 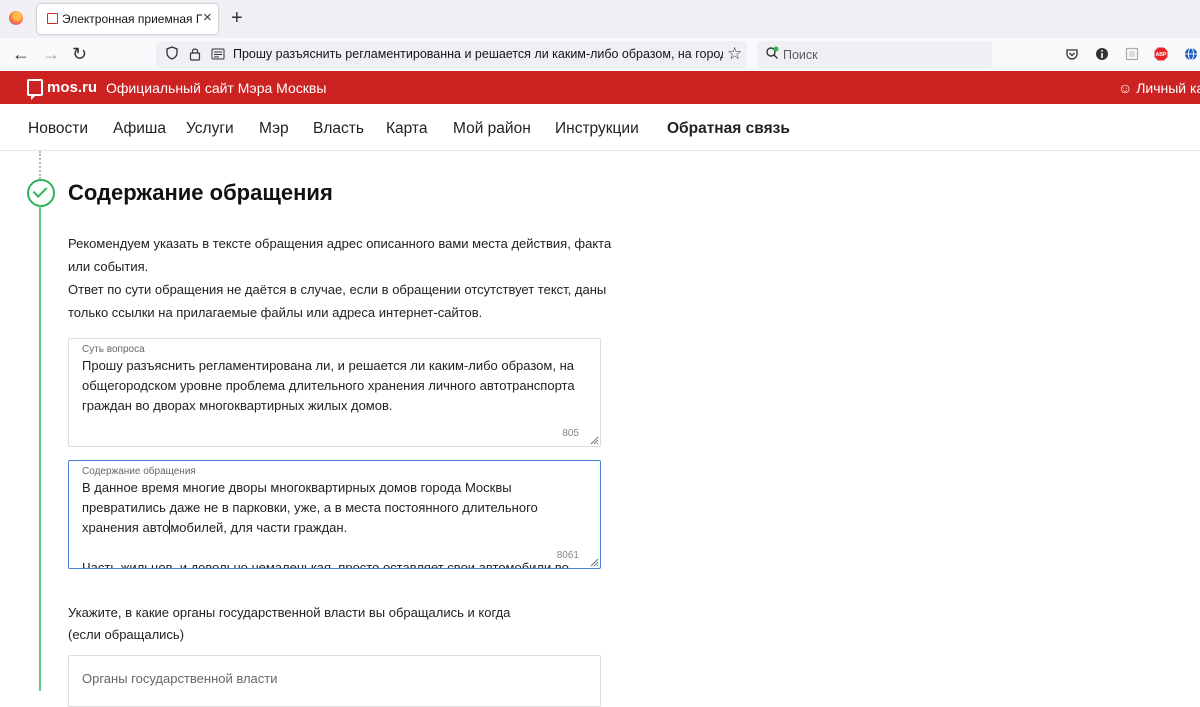 What do you see at coordinates (210, 129) in the screenshot?
I see `nav-item-services: Услуги` at bounding box center [210, 129].